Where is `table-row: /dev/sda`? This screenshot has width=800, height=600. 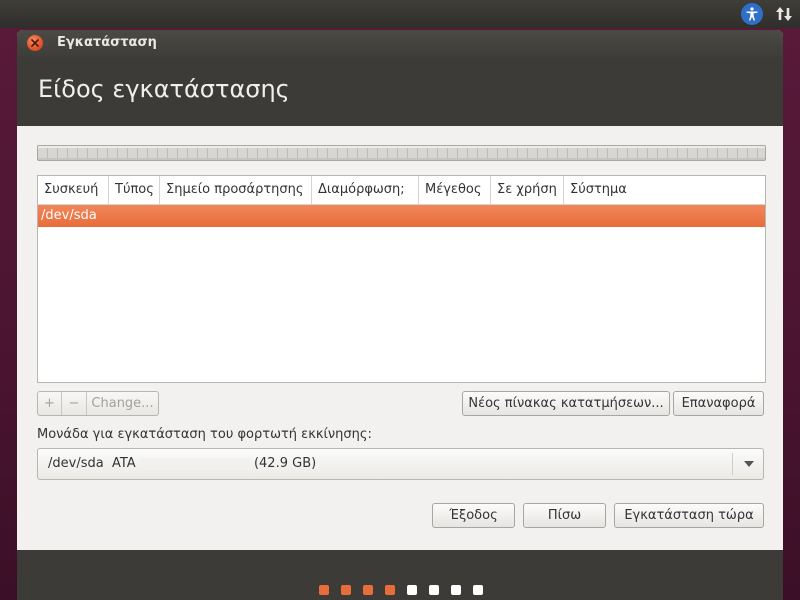 table-row: /dev/sda is located at coordinates (401, 216).